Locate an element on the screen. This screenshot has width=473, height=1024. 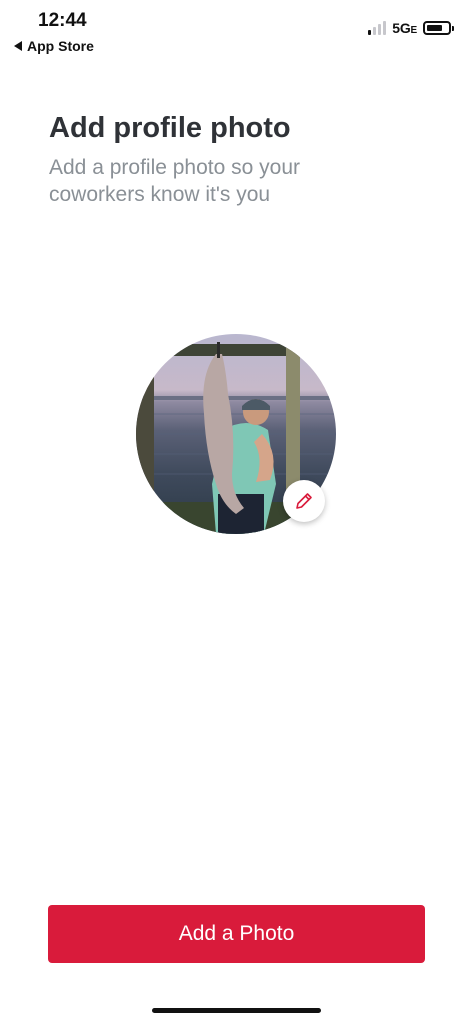
back-to-app-store-link: App Store is located at coordinates (54, 46).